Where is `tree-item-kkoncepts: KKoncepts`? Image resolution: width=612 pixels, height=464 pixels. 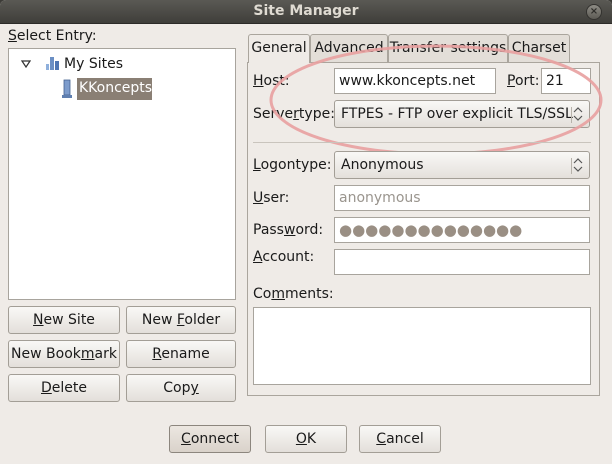
tree-item-kkoncepts: KKoncepts is located at coordinates (115, 88).